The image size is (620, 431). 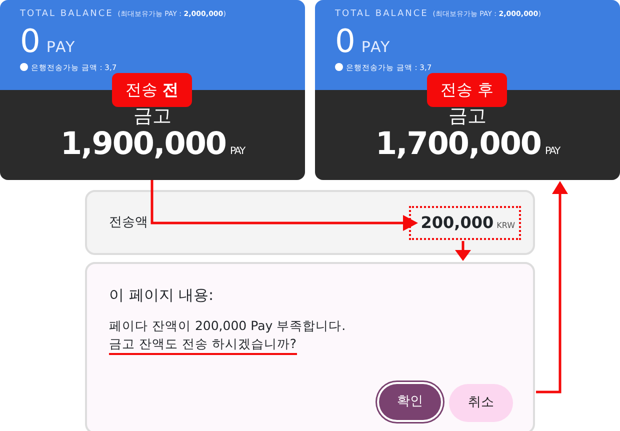 I want to click on vault-amount: 1,900,000, so click(x=143, y=144).